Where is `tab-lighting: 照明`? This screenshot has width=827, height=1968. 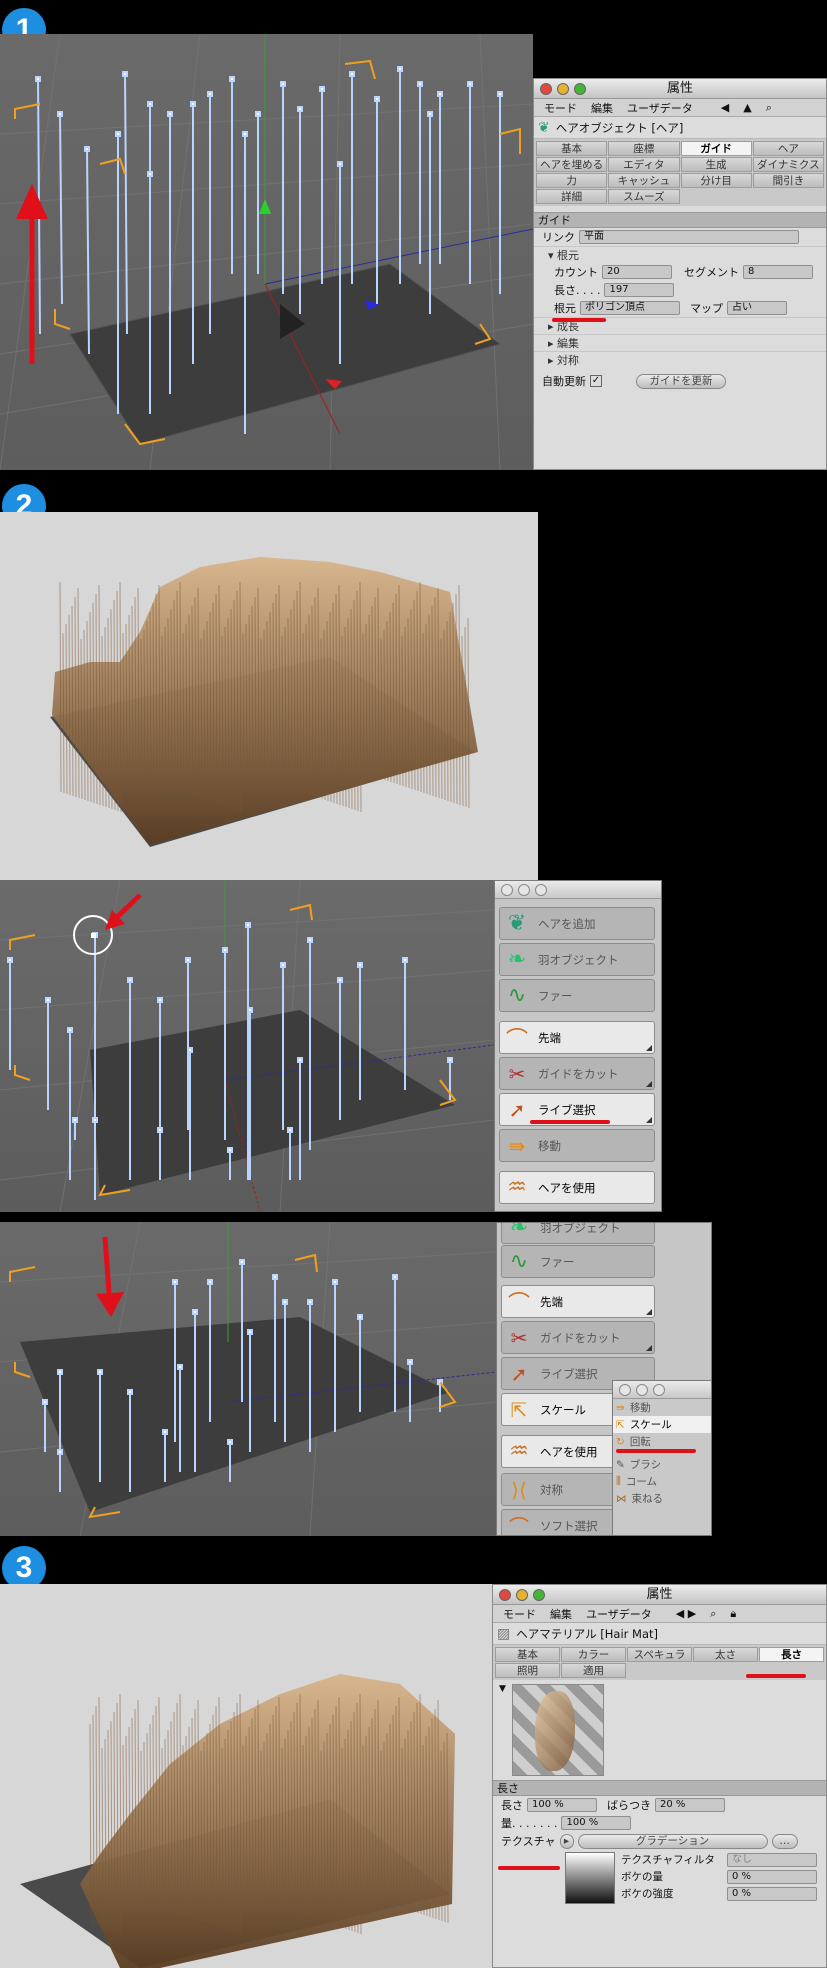
tab-lighting: 照明 is located at coordinates (527, 1670).